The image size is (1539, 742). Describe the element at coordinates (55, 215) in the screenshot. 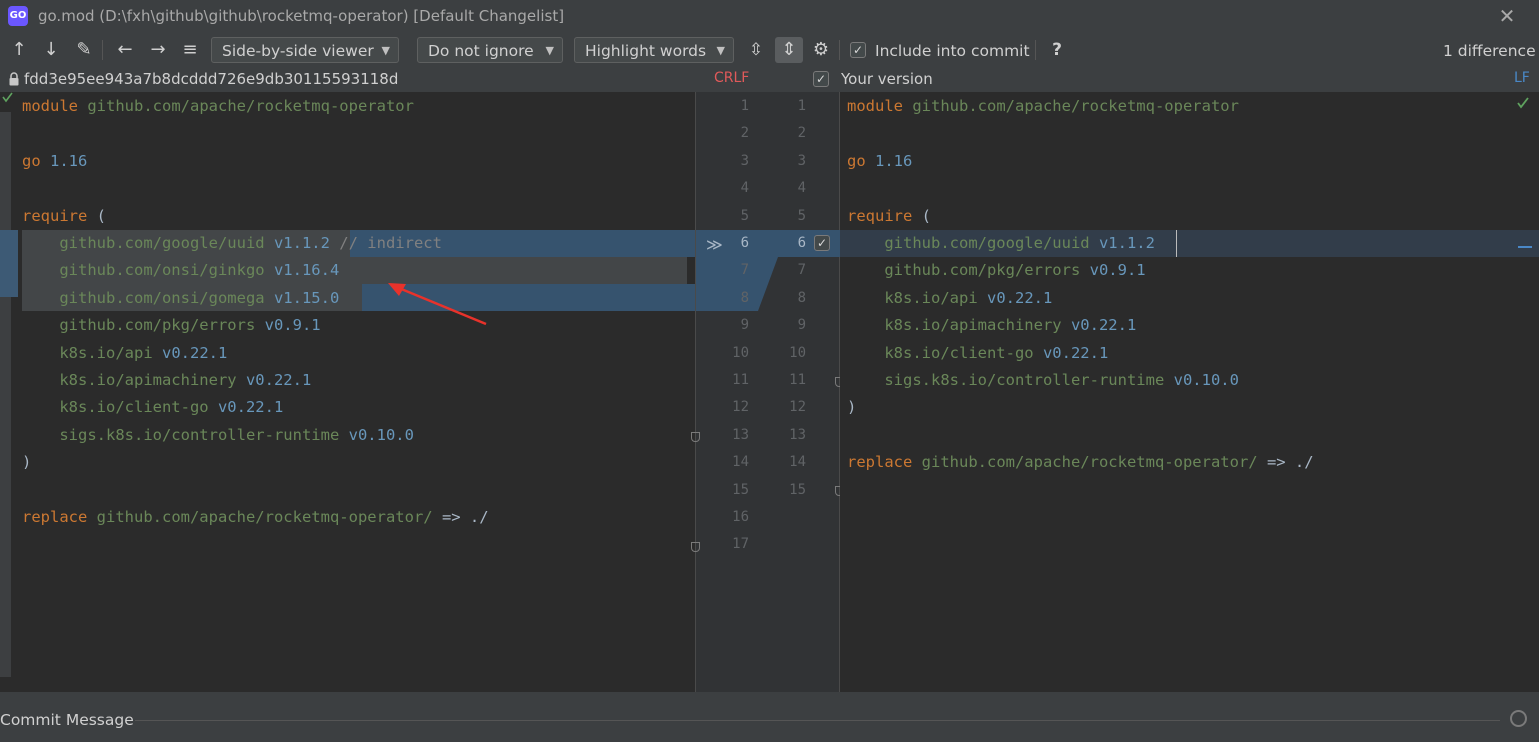

I see `code-token: require` at that location.